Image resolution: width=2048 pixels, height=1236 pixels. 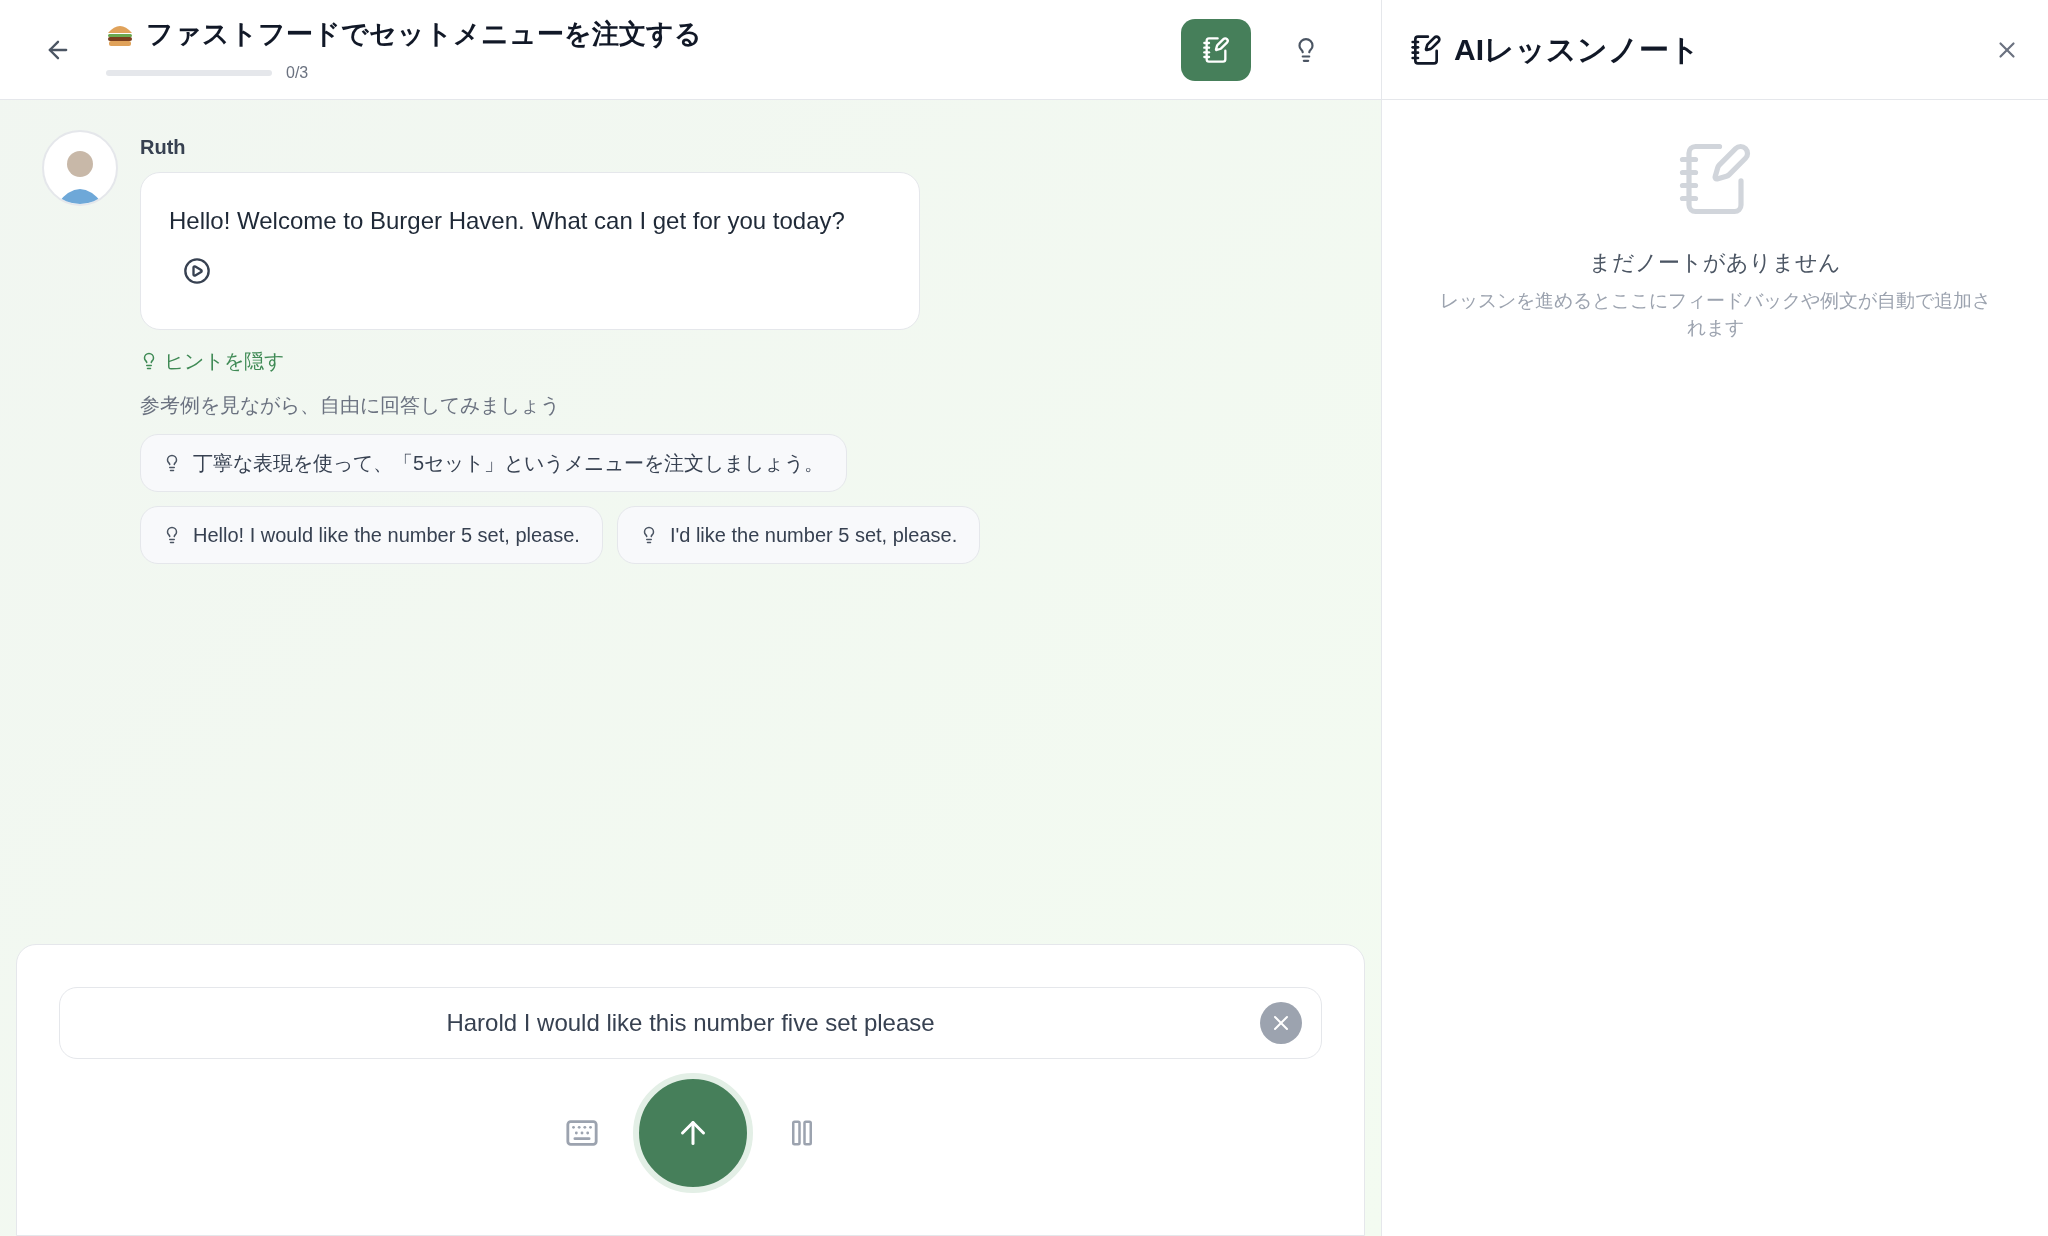 I want to click on panel-title: AIレッスンノート, so click(x=1577, y=50).